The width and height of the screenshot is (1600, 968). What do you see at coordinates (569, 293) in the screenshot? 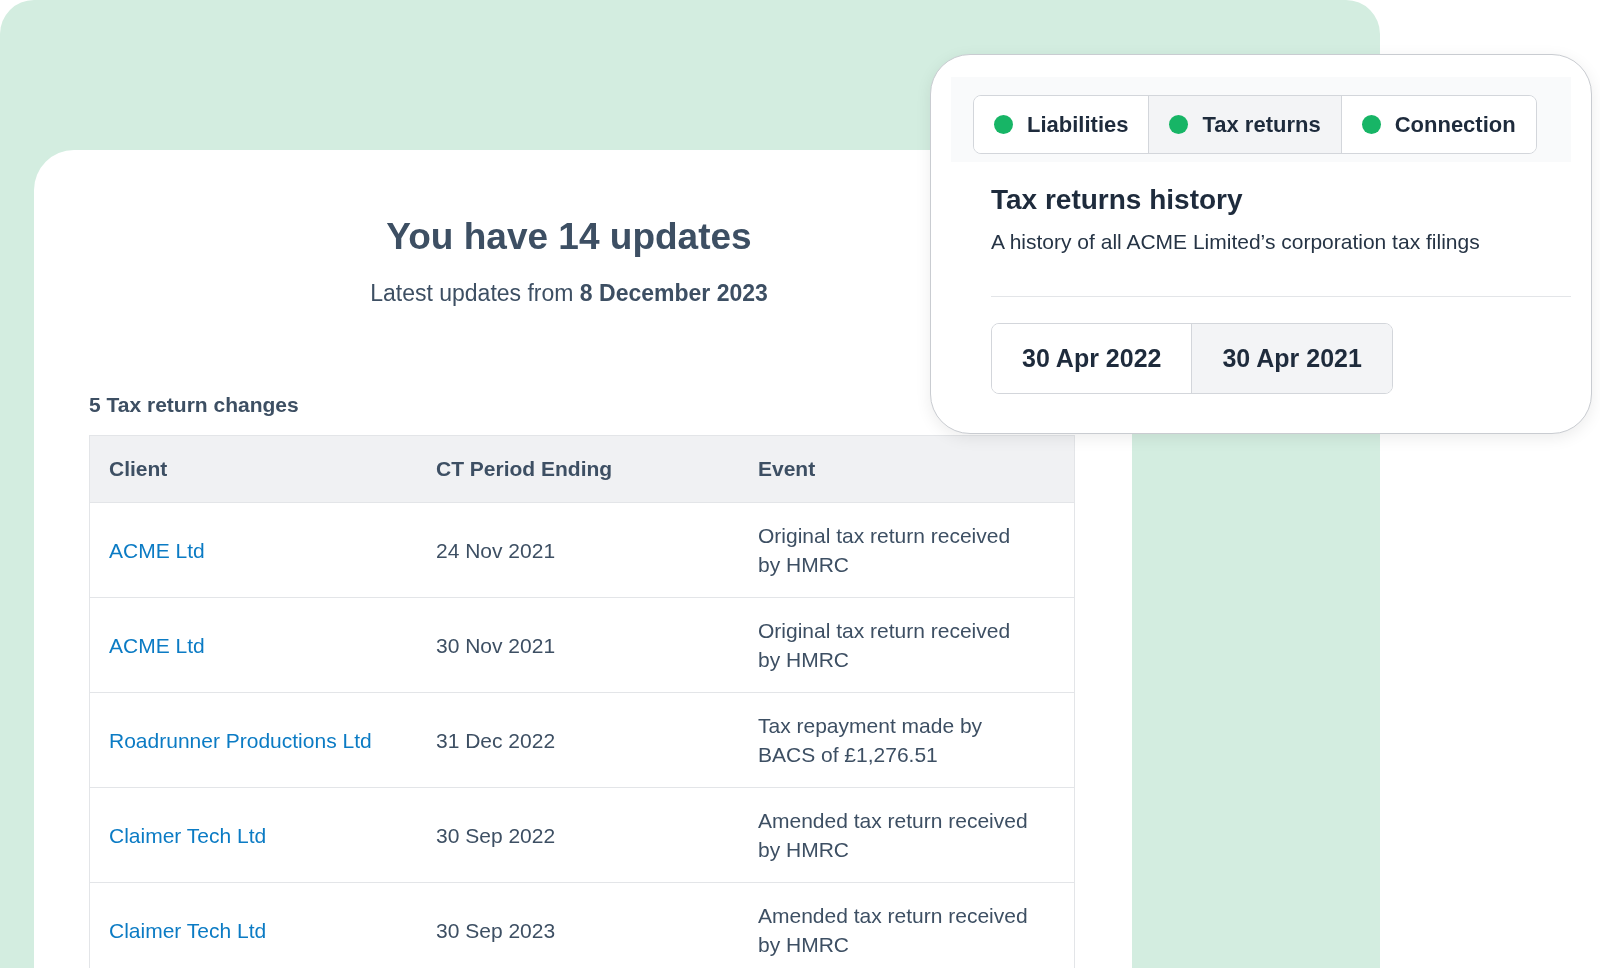
I see `page-subtitle: Latest updates from 8 December 2023` at bounding box center [569, 293].